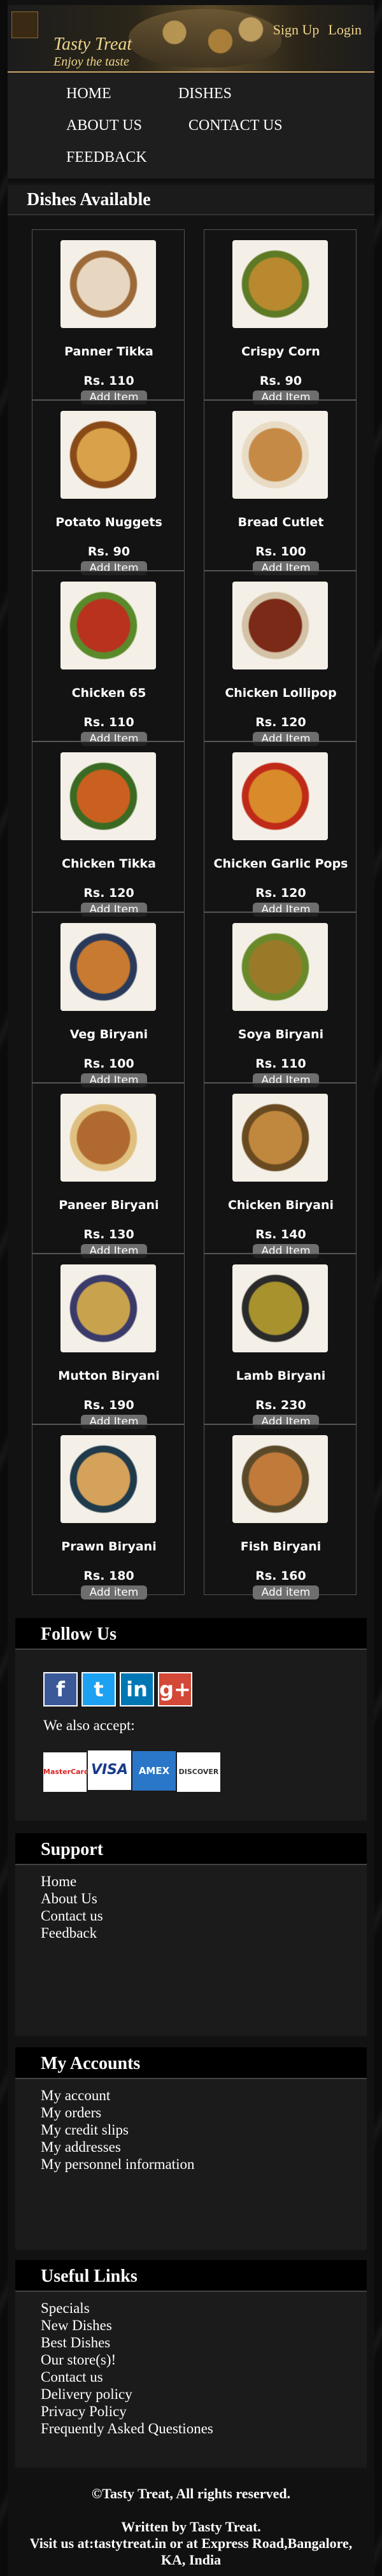  Describe the element at coordinates (91, 2063) in the screenshot. I see `accounts-title: My Accounts` at that location.